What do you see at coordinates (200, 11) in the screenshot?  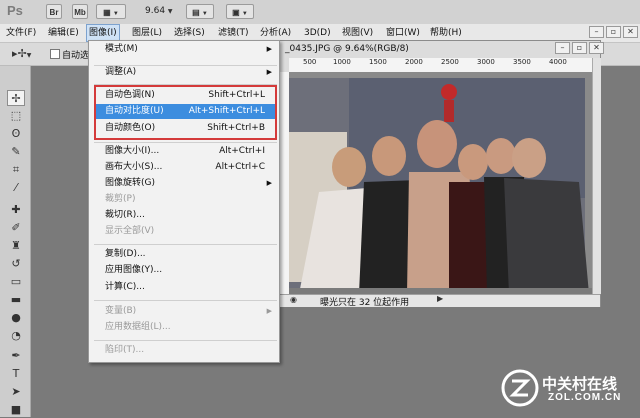 I see `arrange-documents-button: ▤ ▼` at bounding box center [200, 11].